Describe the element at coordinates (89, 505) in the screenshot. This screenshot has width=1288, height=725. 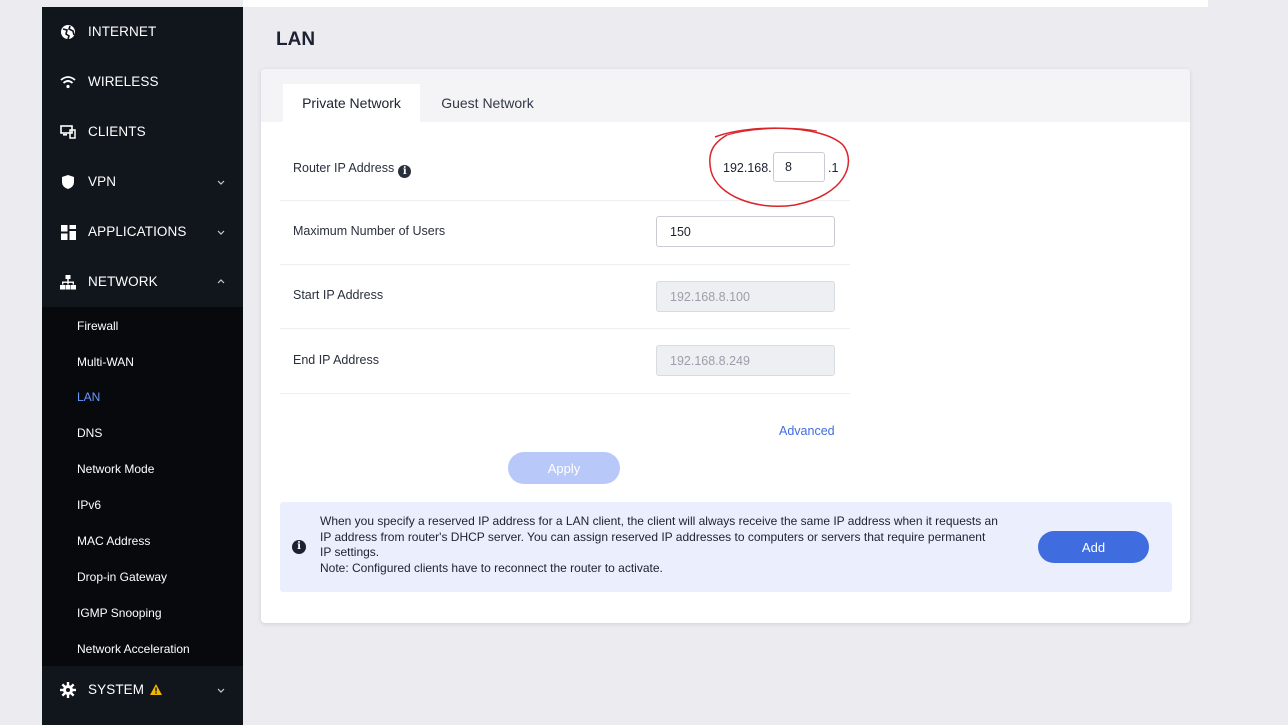
I see `sidebar-subitem-ipv6: IPv6` at that location.